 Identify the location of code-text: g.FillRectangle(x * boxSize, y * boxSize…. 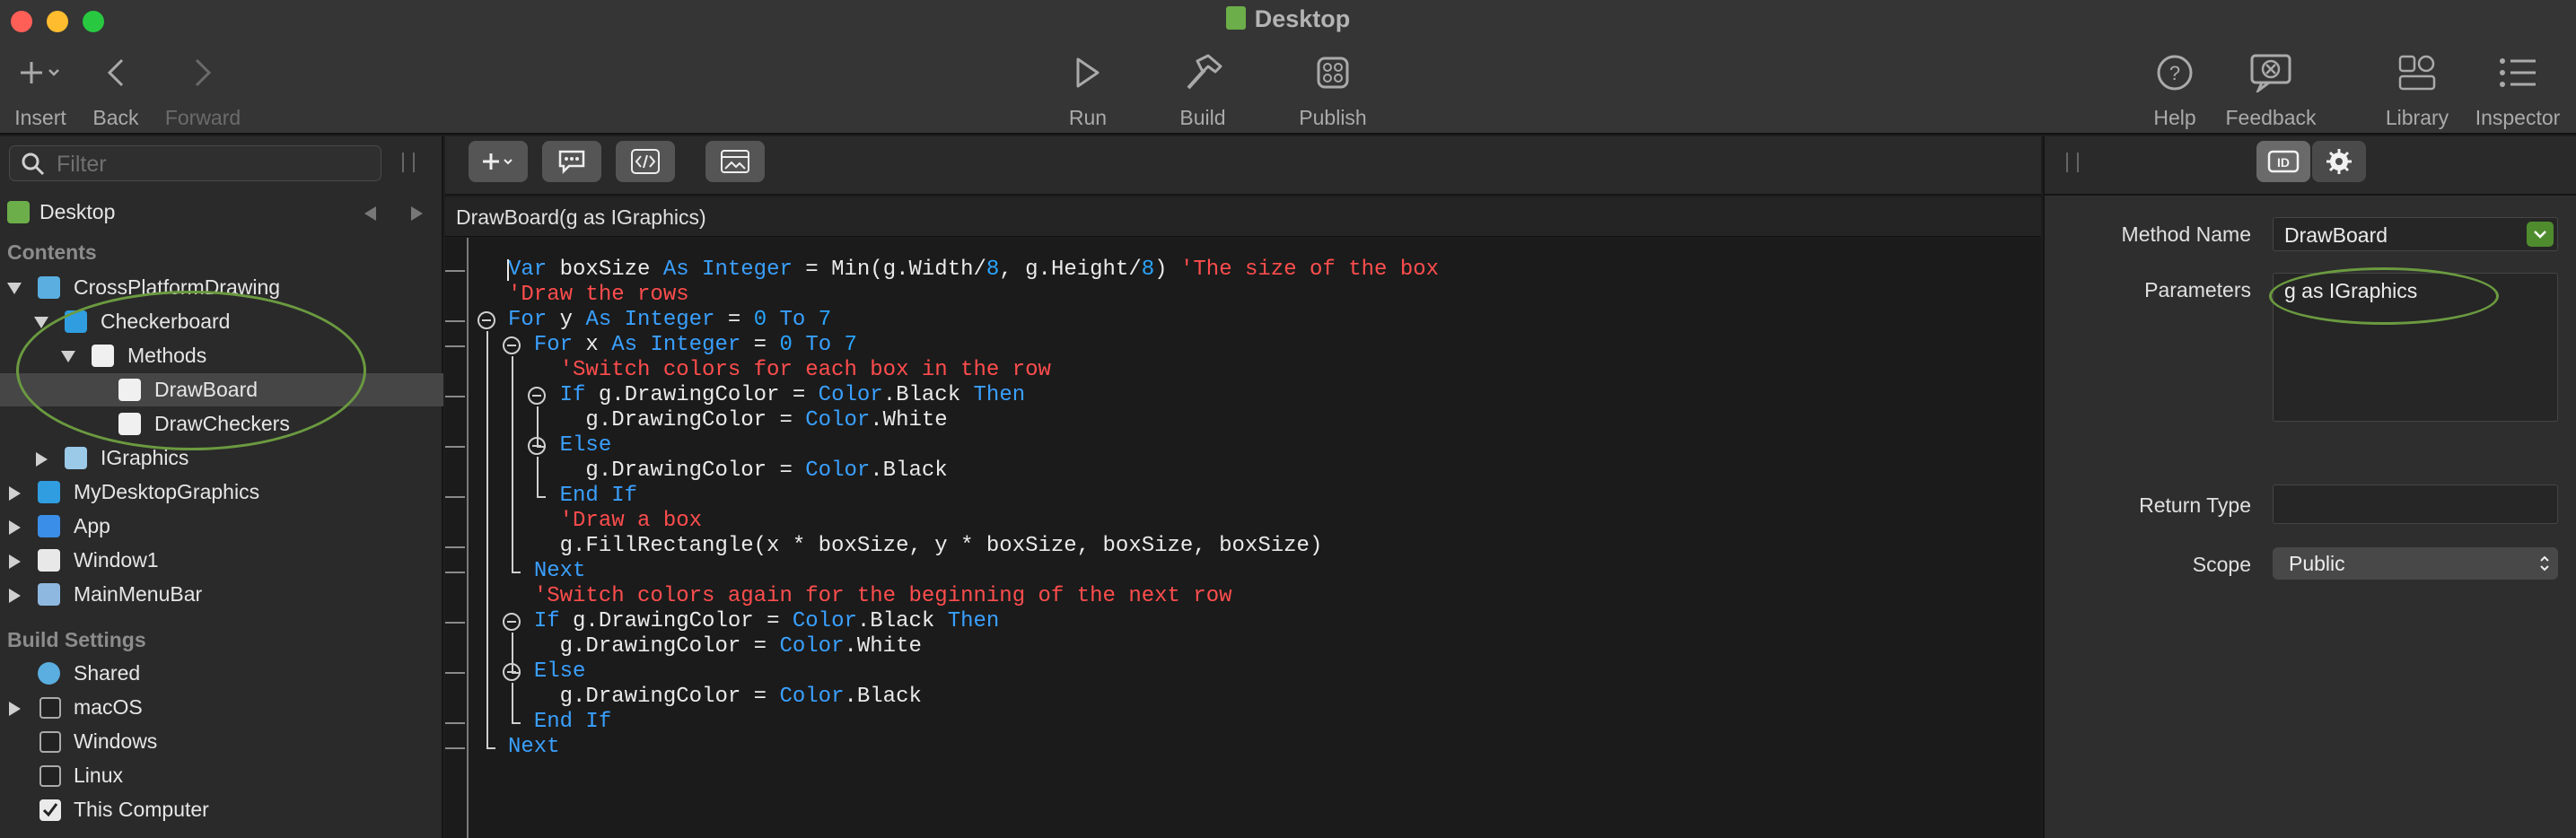
(915, 546).